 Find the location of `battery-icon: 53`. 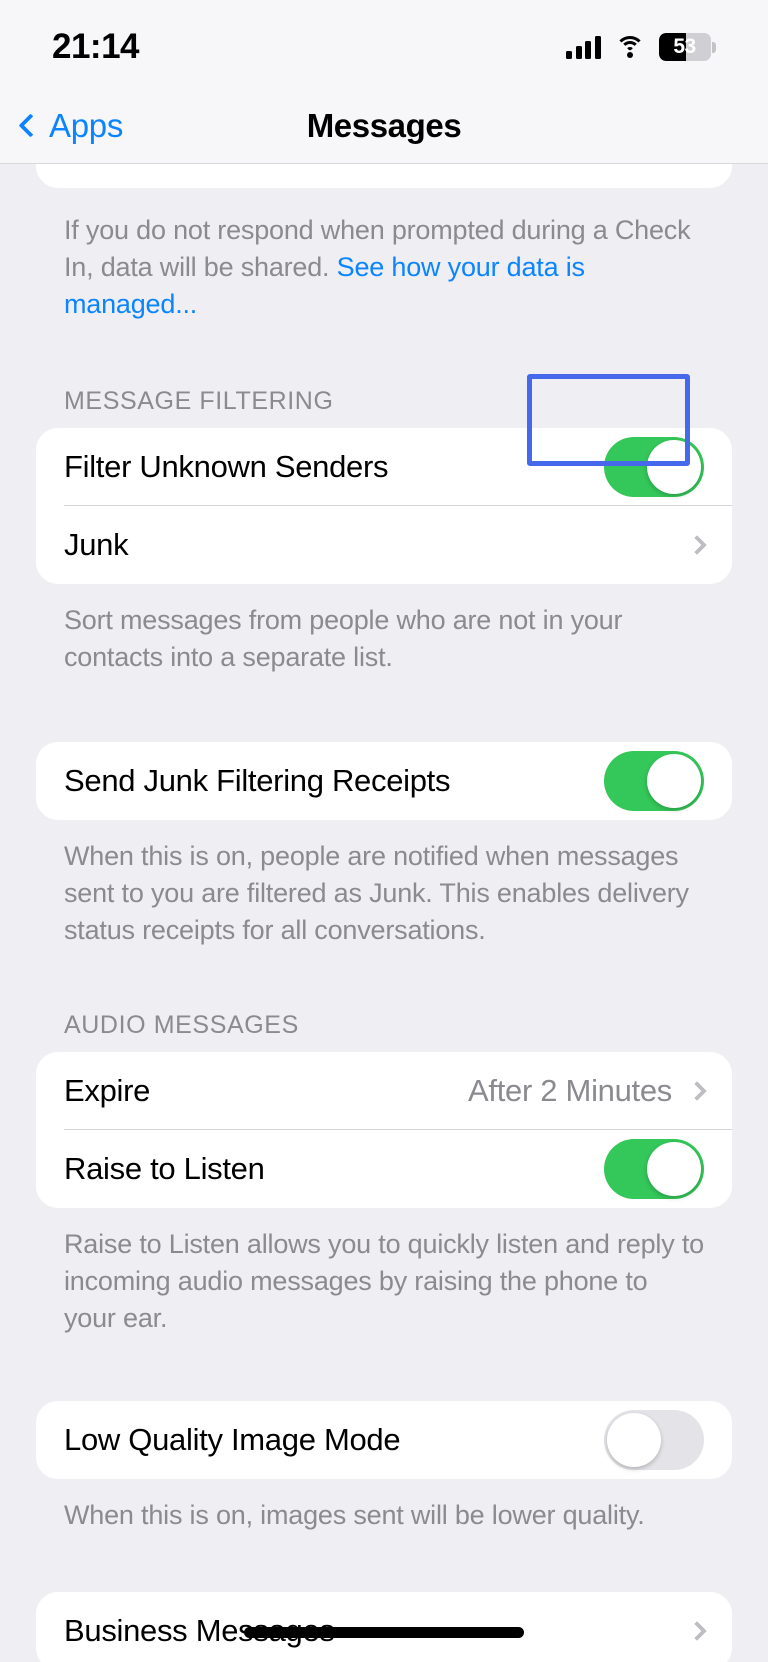

battery-icon: 53 is located at coordinates (687, 47).